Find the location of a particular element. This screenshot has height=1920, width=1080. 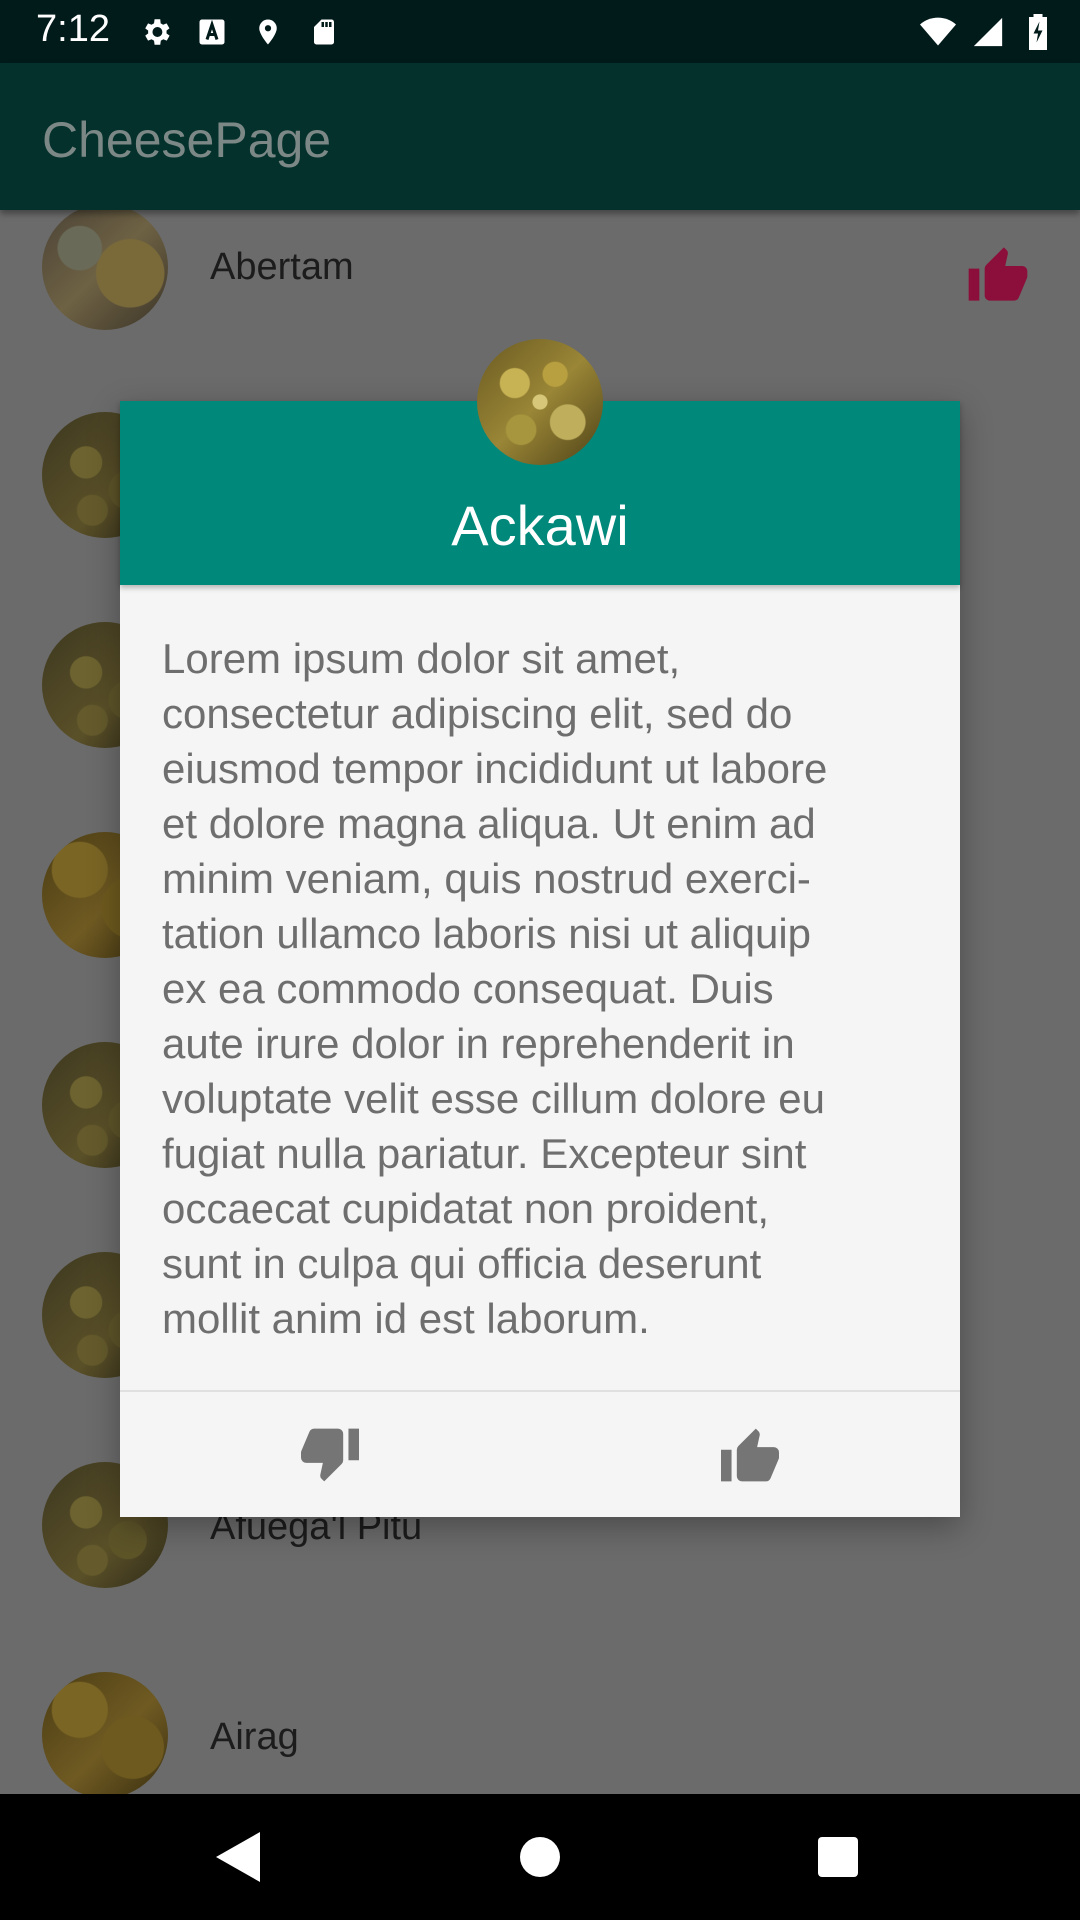

sd-card-icon is located at coordinates (324, 32).